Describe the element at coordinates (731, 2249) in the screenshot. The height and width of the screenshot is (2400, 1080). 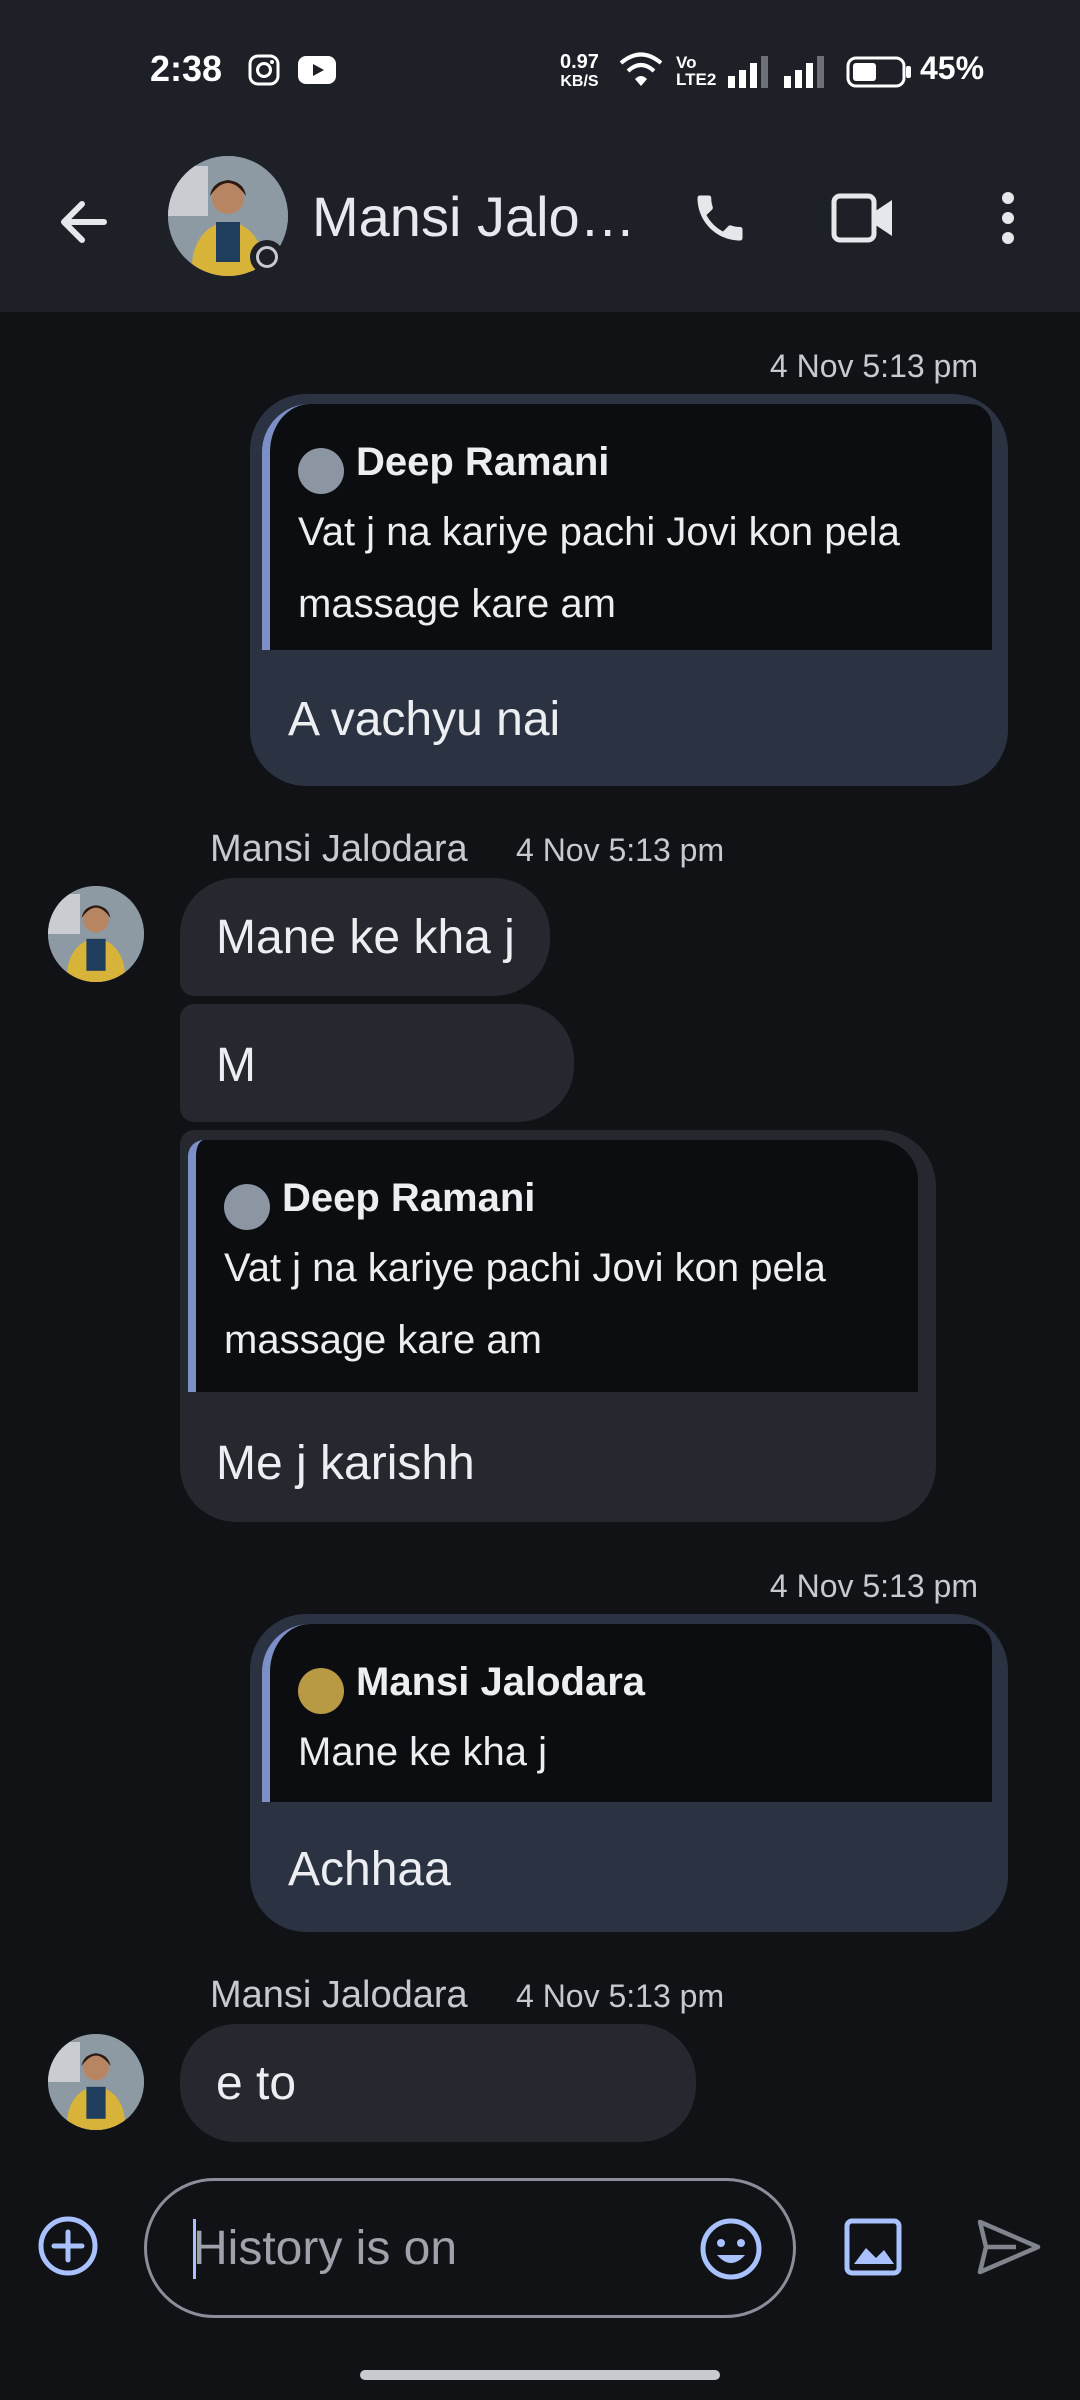
I see `emoji-icon` at that location.